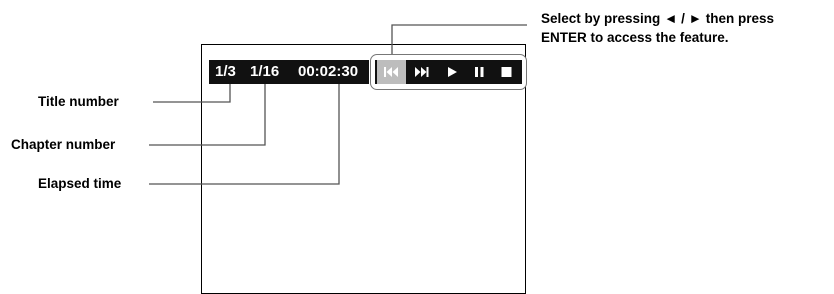 The width and height of the screenshot is (834, 294). Describe the element at coordinates (289, 72) in the screenshot. I see `osd-status-bar: 1/3 1/16 00:02:30` at that location.